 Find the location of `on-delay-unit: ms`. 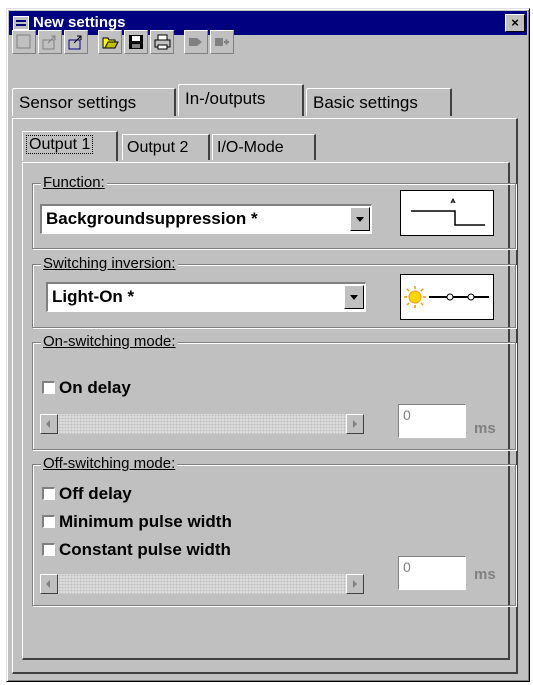

on-delay-unit: ms is located at coordinates (485, 428).